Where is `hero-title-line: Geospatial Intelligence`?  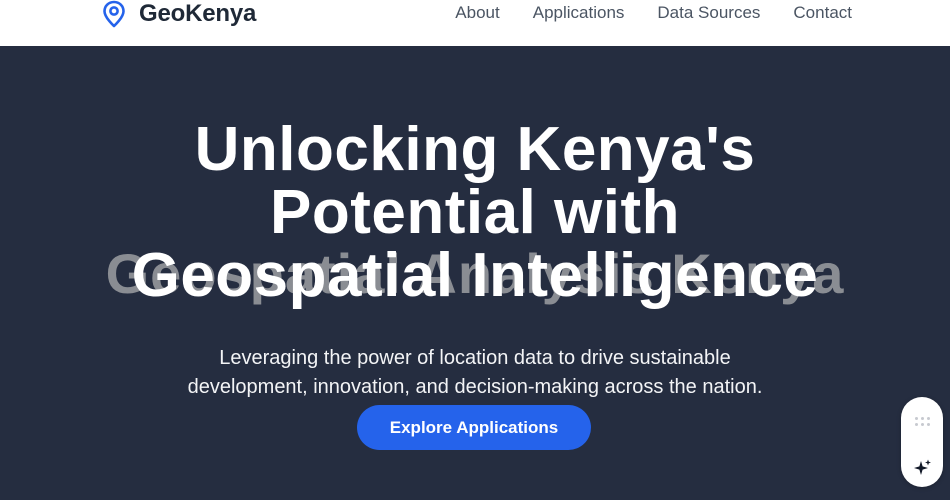 hero-title-line: Geospatial Intelligence is located at coordinates (475, 275).